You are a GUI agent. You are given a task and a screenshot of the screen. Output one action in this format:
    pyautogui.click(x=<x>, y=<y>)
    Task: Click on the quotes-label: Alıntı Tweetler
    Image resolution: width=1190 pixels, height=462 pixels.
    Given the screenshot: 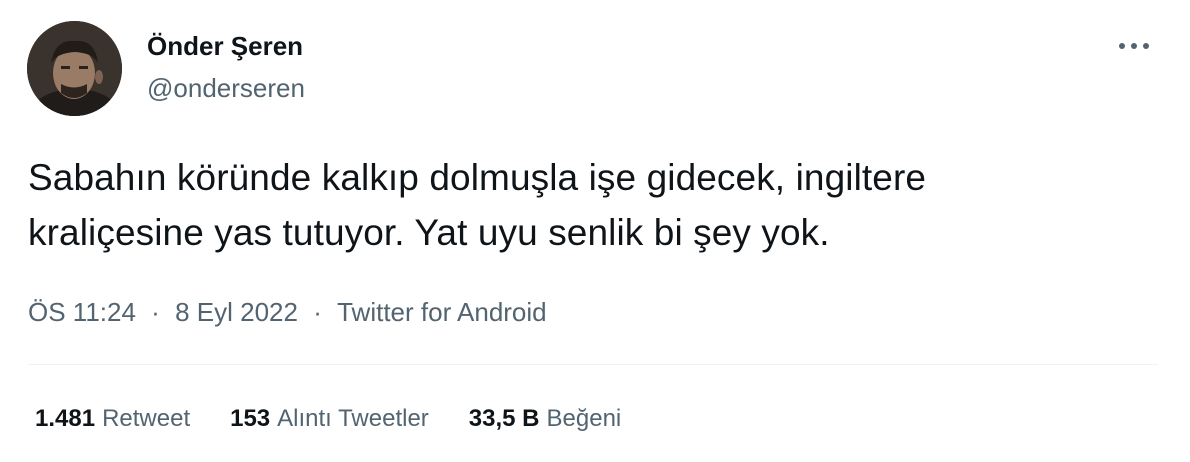 What is the action you would take?
    pyautogui.click(x=353, y=418)
    